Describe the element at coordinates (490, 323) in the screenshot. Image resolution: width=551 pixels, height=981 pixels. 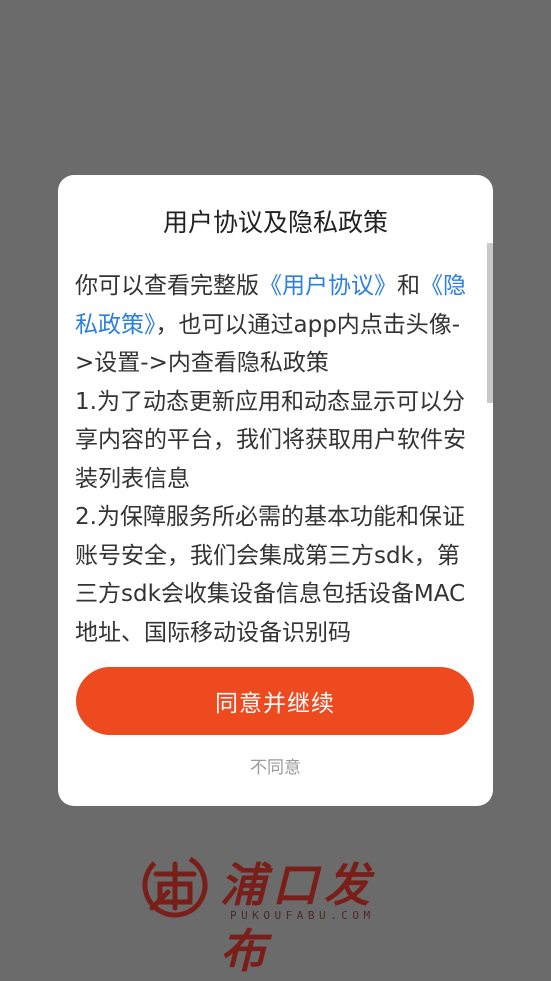
I see `dialog-scrollbar` at that location.